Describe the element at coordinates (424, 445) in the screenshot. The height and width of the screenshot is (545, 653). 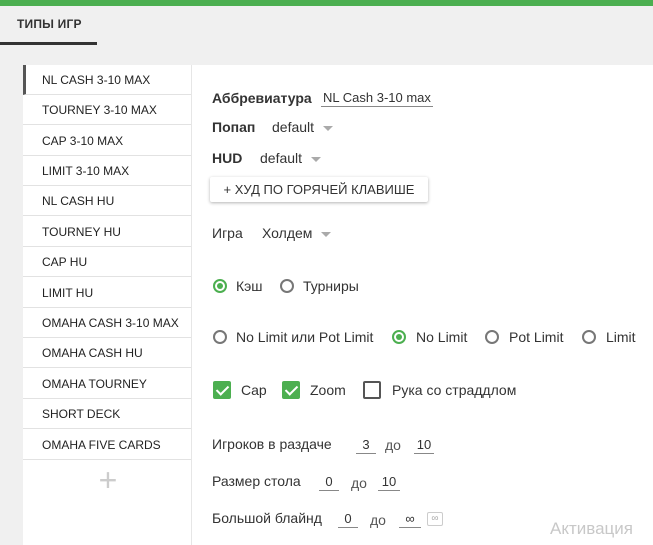
I see `players-to-input: 10` at that location.